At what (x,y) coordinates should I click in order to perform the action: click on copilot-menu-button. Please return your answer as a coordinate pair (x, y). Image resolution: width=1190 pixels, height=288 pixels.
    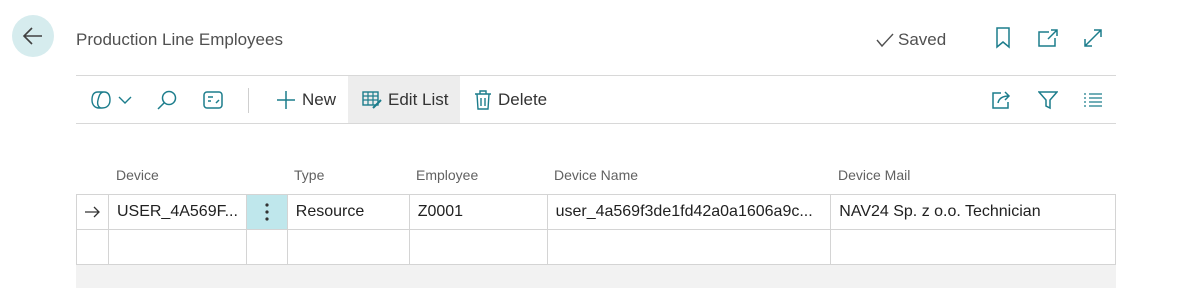
    Looking at the image, I should click on (111, 99).